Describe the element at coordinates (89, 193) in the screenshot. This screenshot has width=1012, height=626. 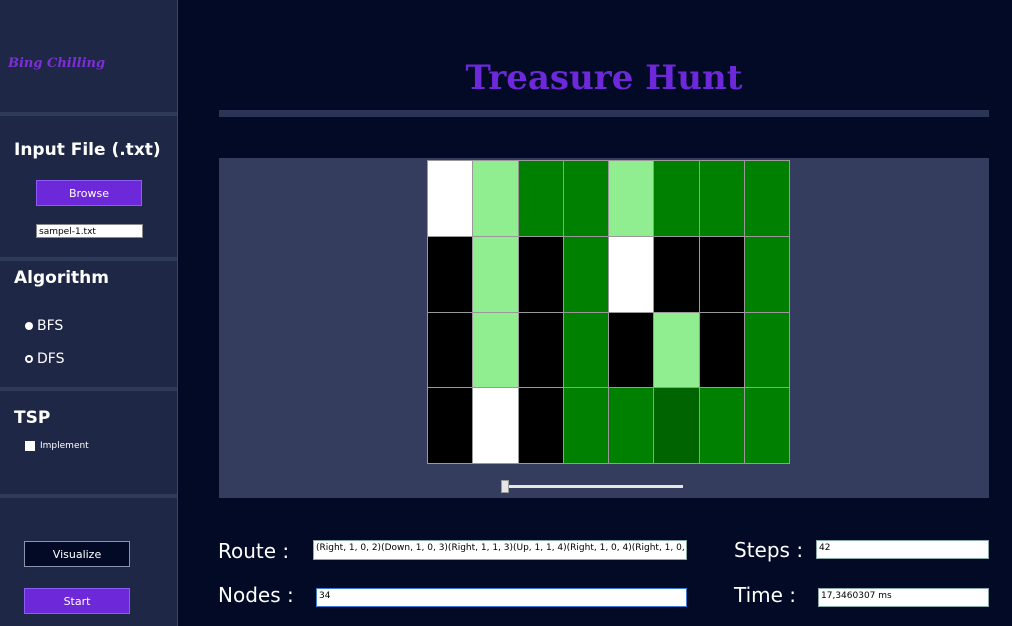
I see `browse-button: Browse` at that location.